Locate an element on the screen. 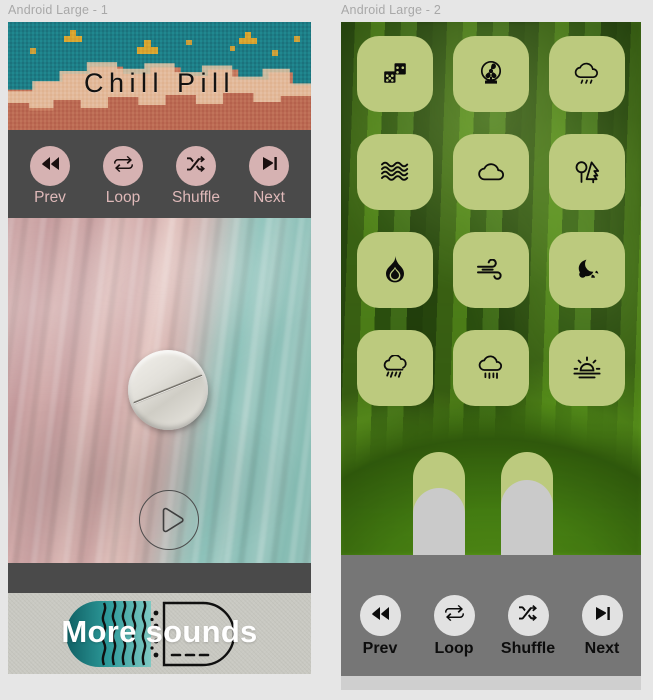 This screenshot has height=700, width=653. sound-tile-cloud is located at coordinates (491, 172).